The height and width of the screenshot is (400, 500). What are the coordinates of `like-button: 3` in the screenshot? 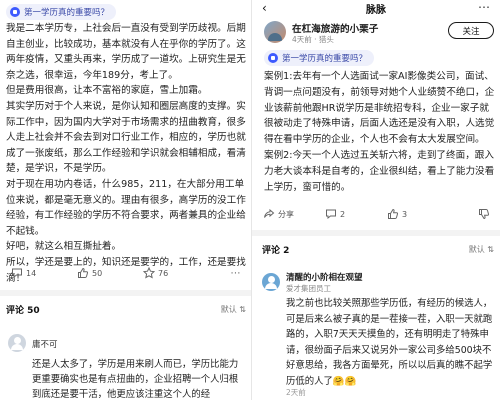 It's located at (415, 214).